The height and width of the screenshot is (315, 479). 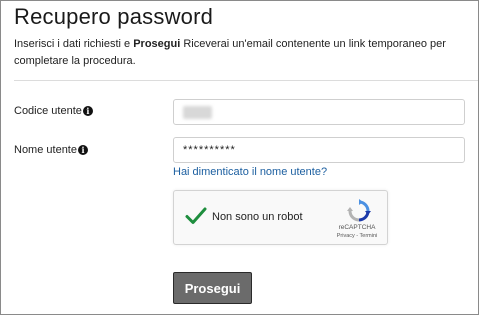 What do you see at coordinates (45, 150) in the screenshot?
I see `user-name-label-text: Nome utente` at bounding box center [45, 150].